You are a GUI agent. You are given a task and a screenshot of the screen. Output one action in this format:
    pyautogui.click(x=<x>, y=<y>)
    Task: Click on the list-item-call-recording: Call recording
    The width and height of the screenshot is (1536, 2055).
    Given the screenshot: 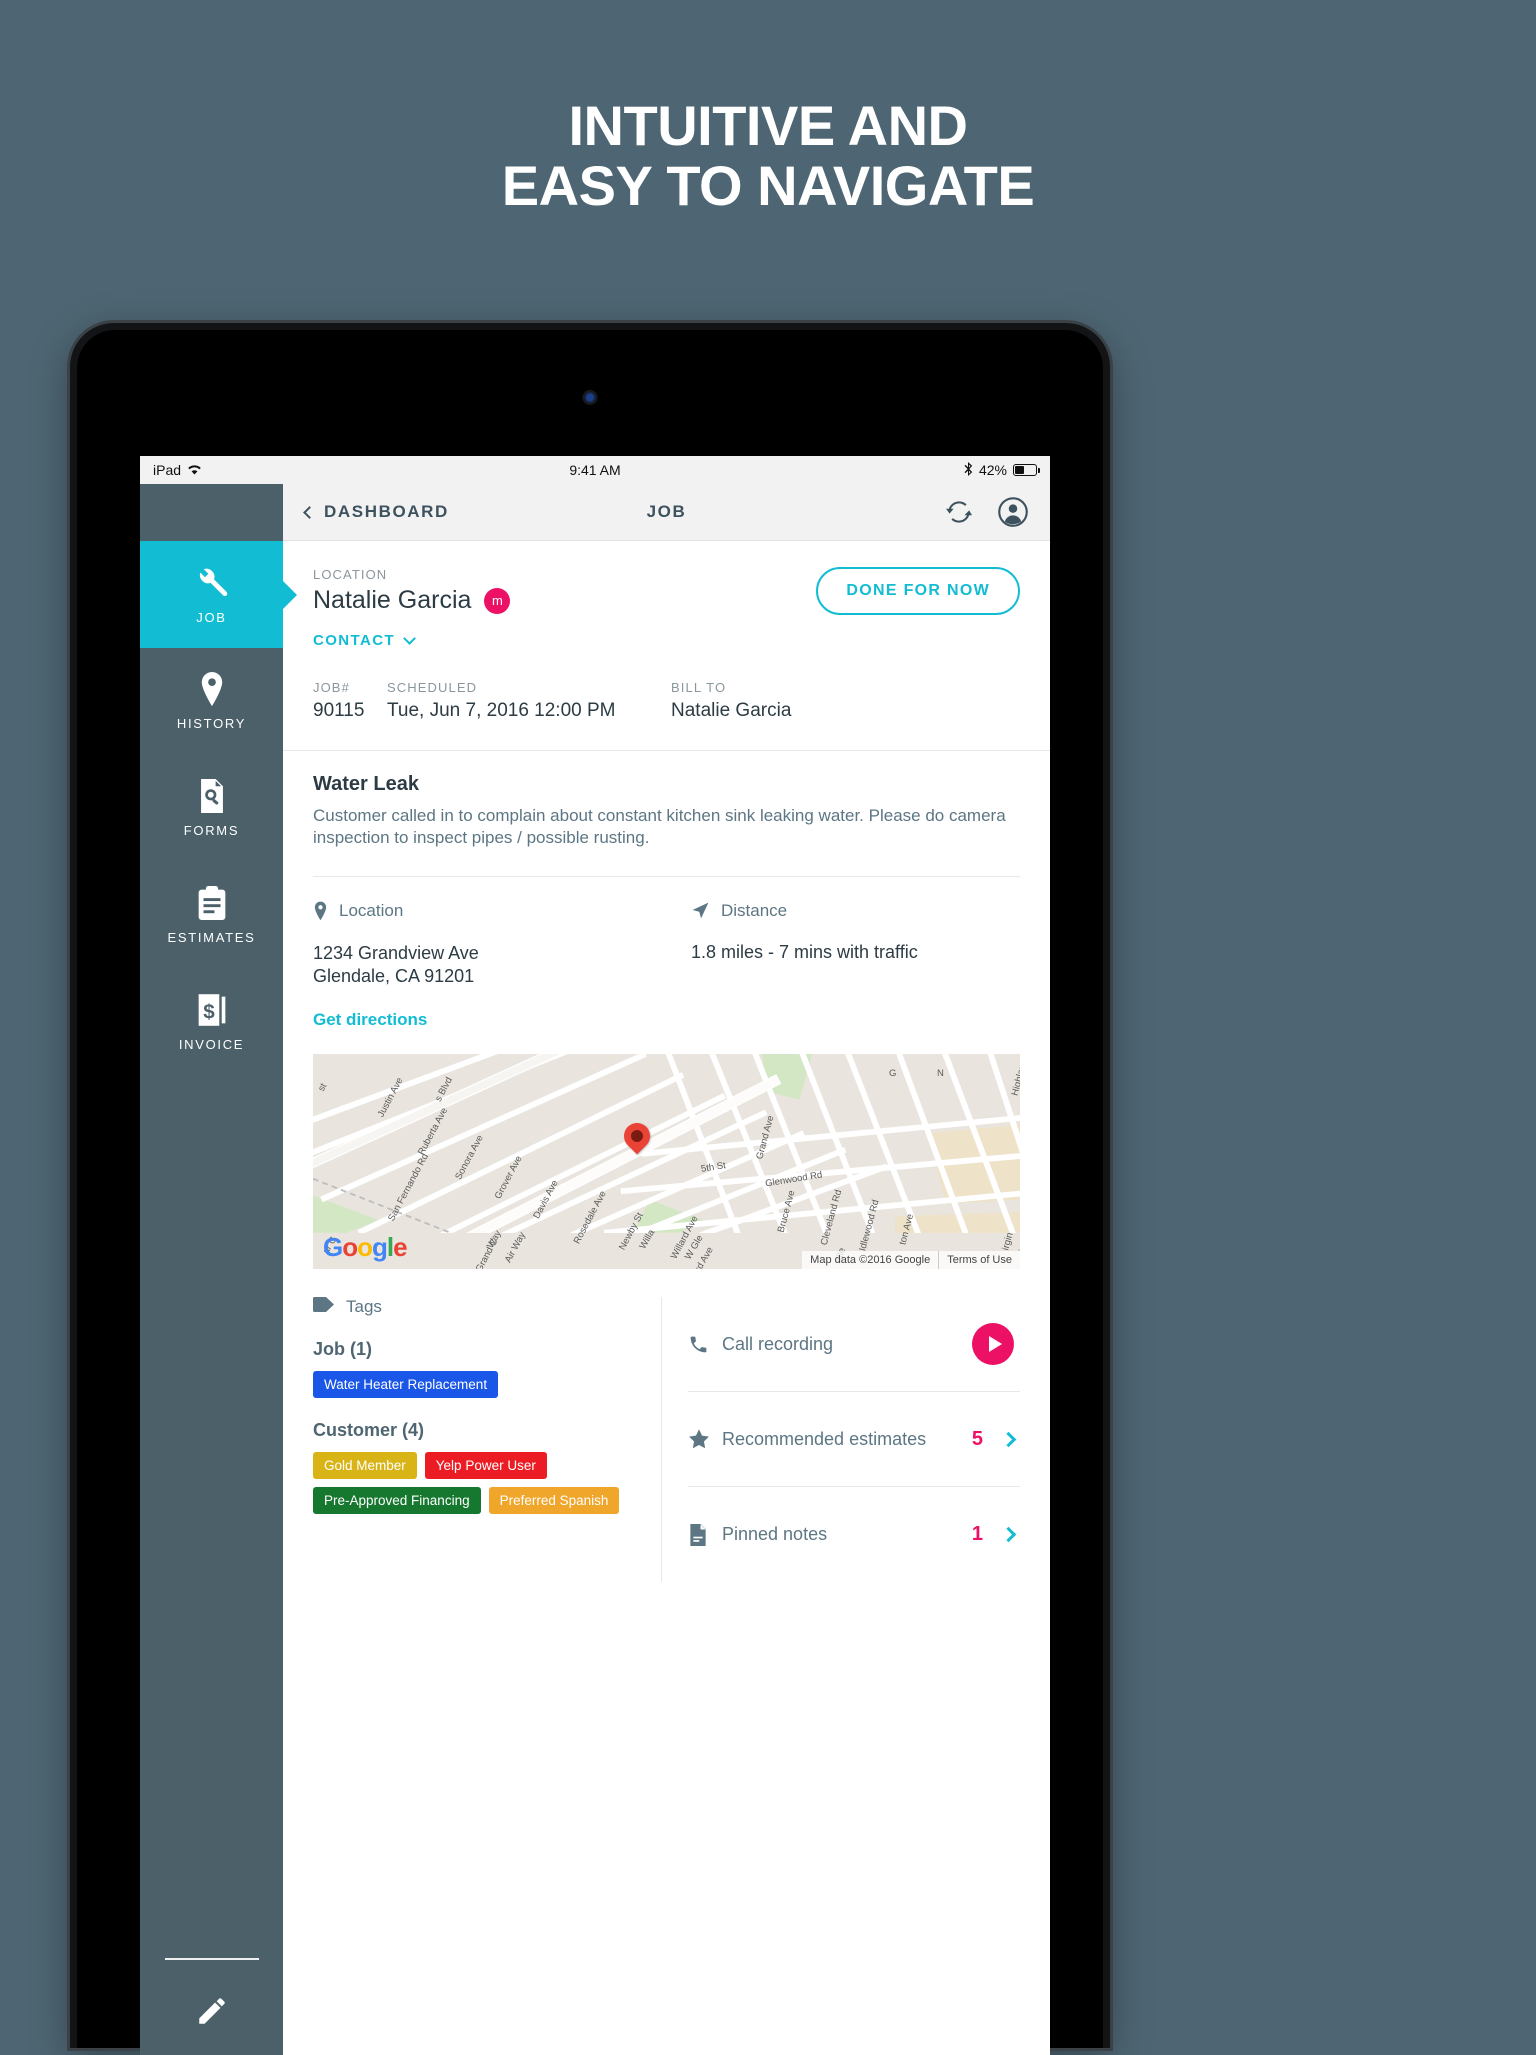 What is the action you would take?
    pyautogui.click(x=854, y=1345)
    